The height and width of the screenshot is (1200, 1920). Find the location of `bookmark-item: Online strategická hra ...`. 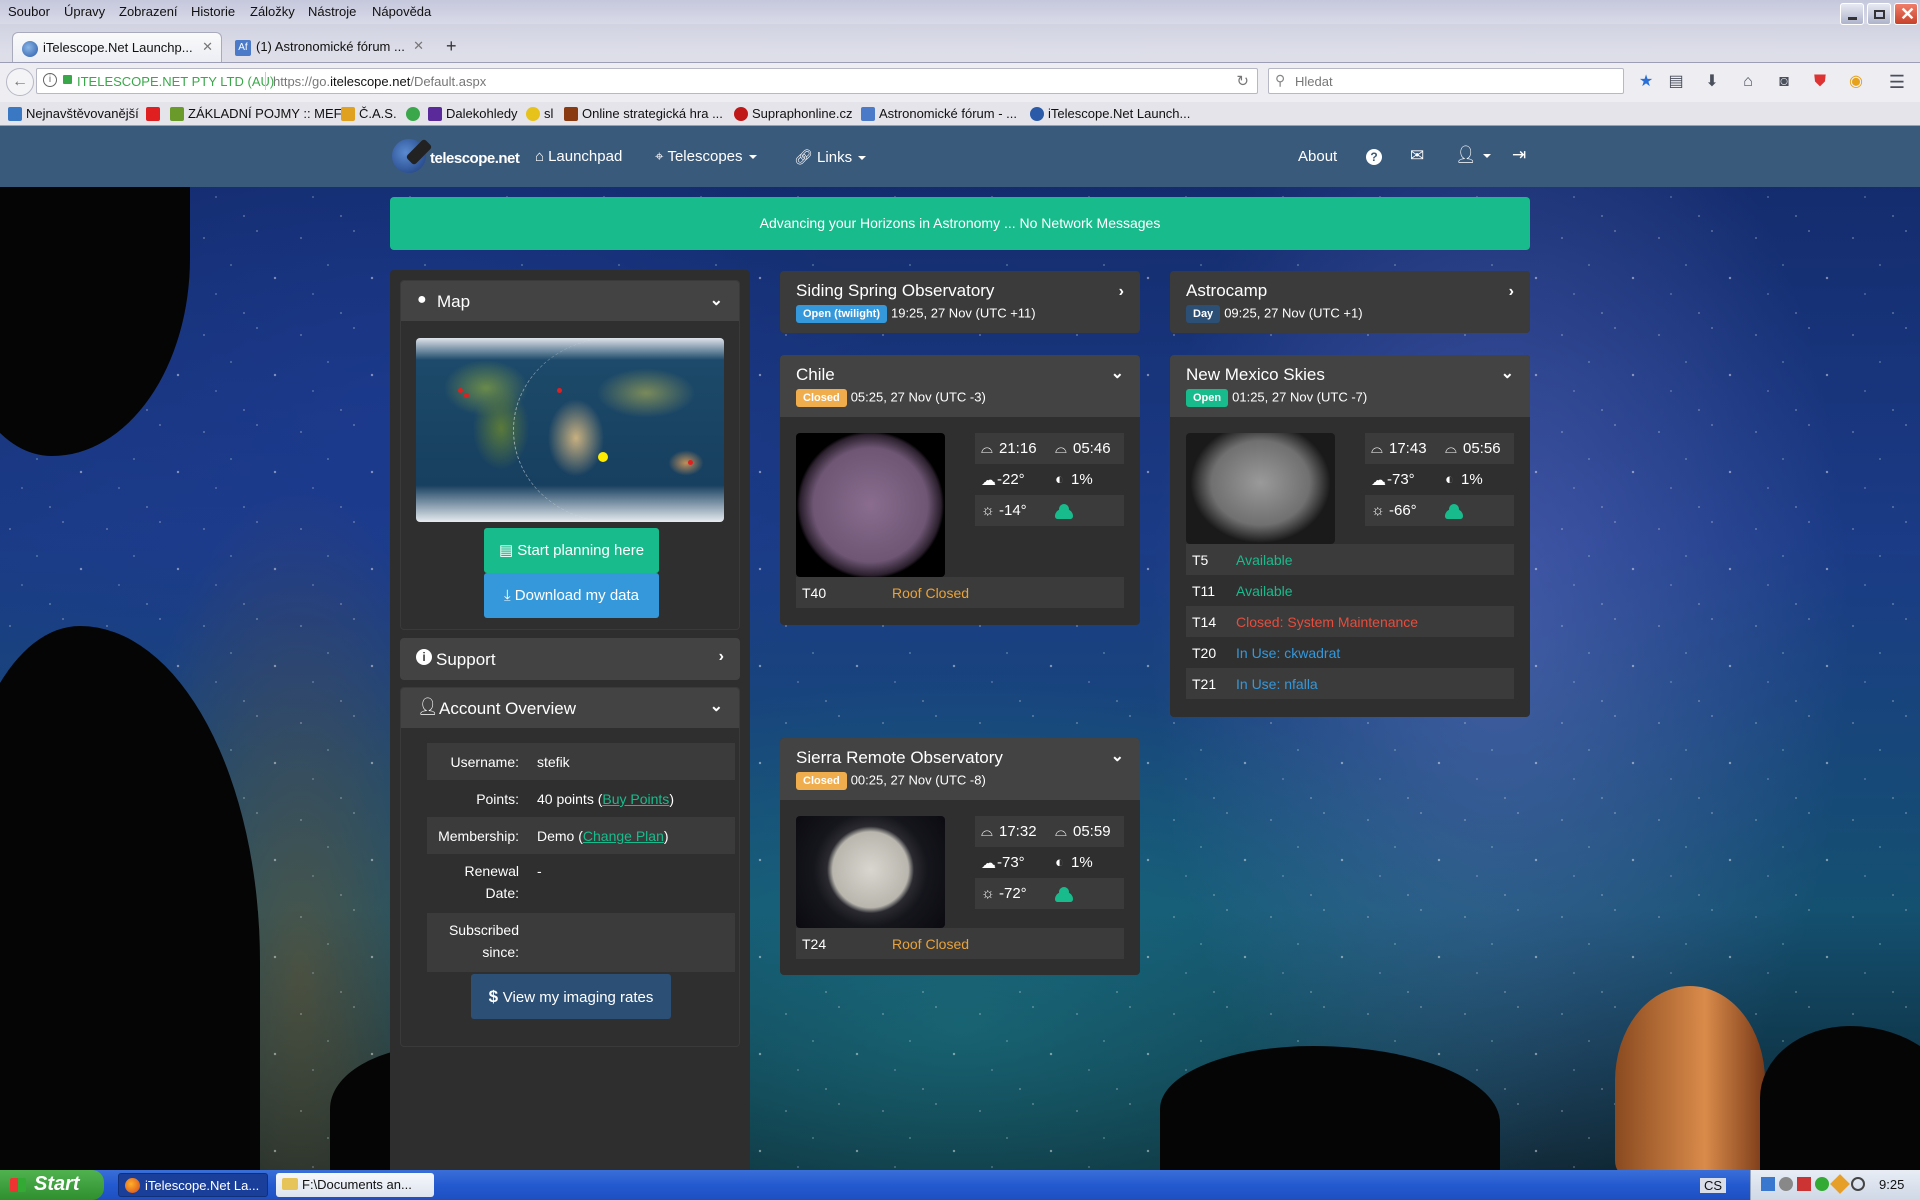

bookmark-item: Online strategická hra ... is located at coordinates (643, 113).